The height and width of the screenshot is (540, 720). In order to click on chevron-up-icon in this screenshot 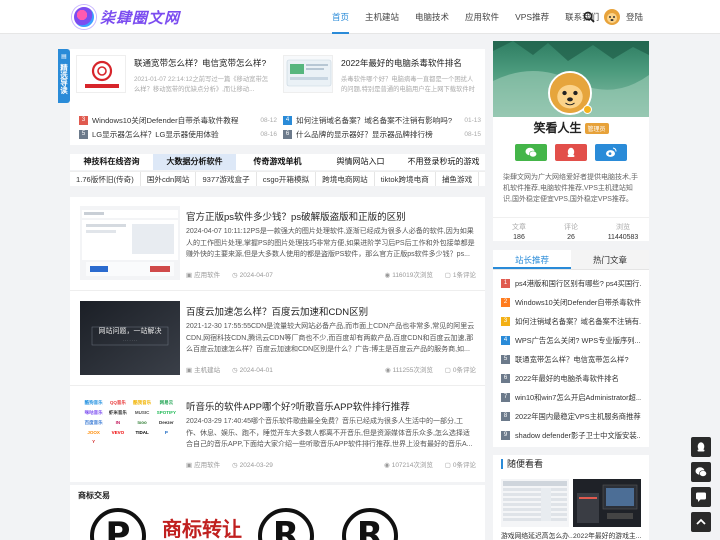, I will do `click(701, 521)`.